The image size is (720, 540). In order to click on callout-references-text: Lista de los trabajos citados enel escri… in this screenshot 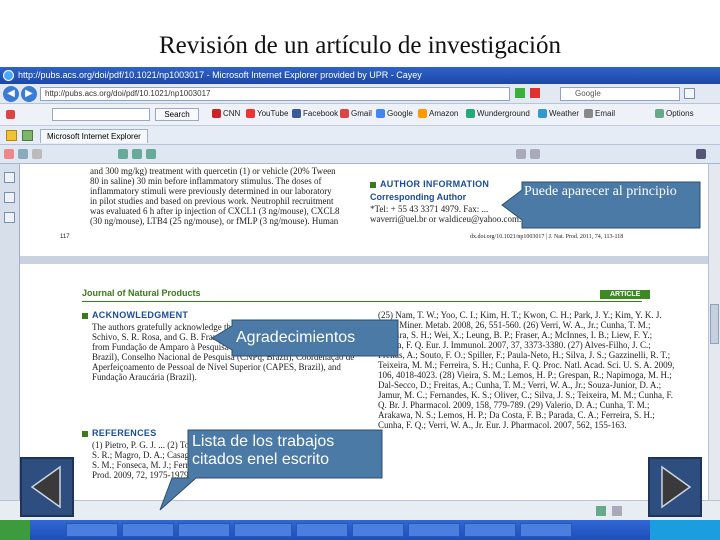, I will do `click(263, 450)`.